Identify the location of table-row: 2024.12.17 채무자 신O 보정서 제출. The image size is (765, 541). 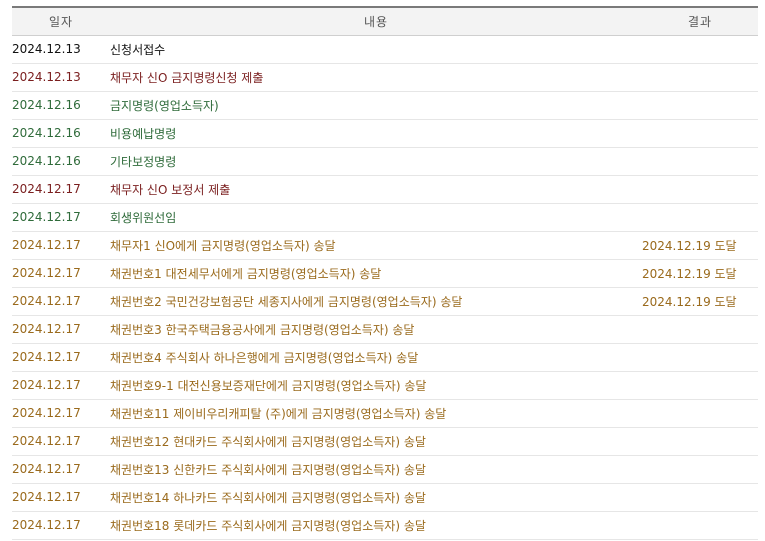
(385, 189).